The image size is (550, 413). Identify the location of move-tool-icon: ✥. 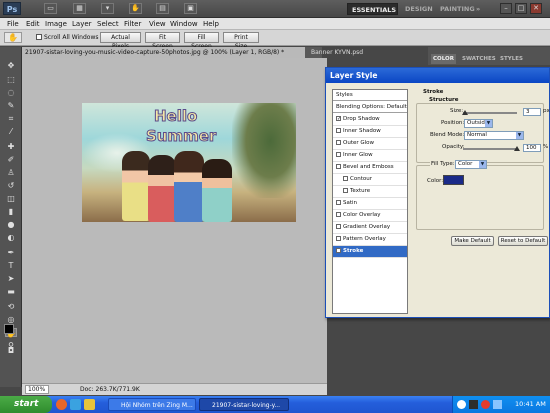
(11, 65).